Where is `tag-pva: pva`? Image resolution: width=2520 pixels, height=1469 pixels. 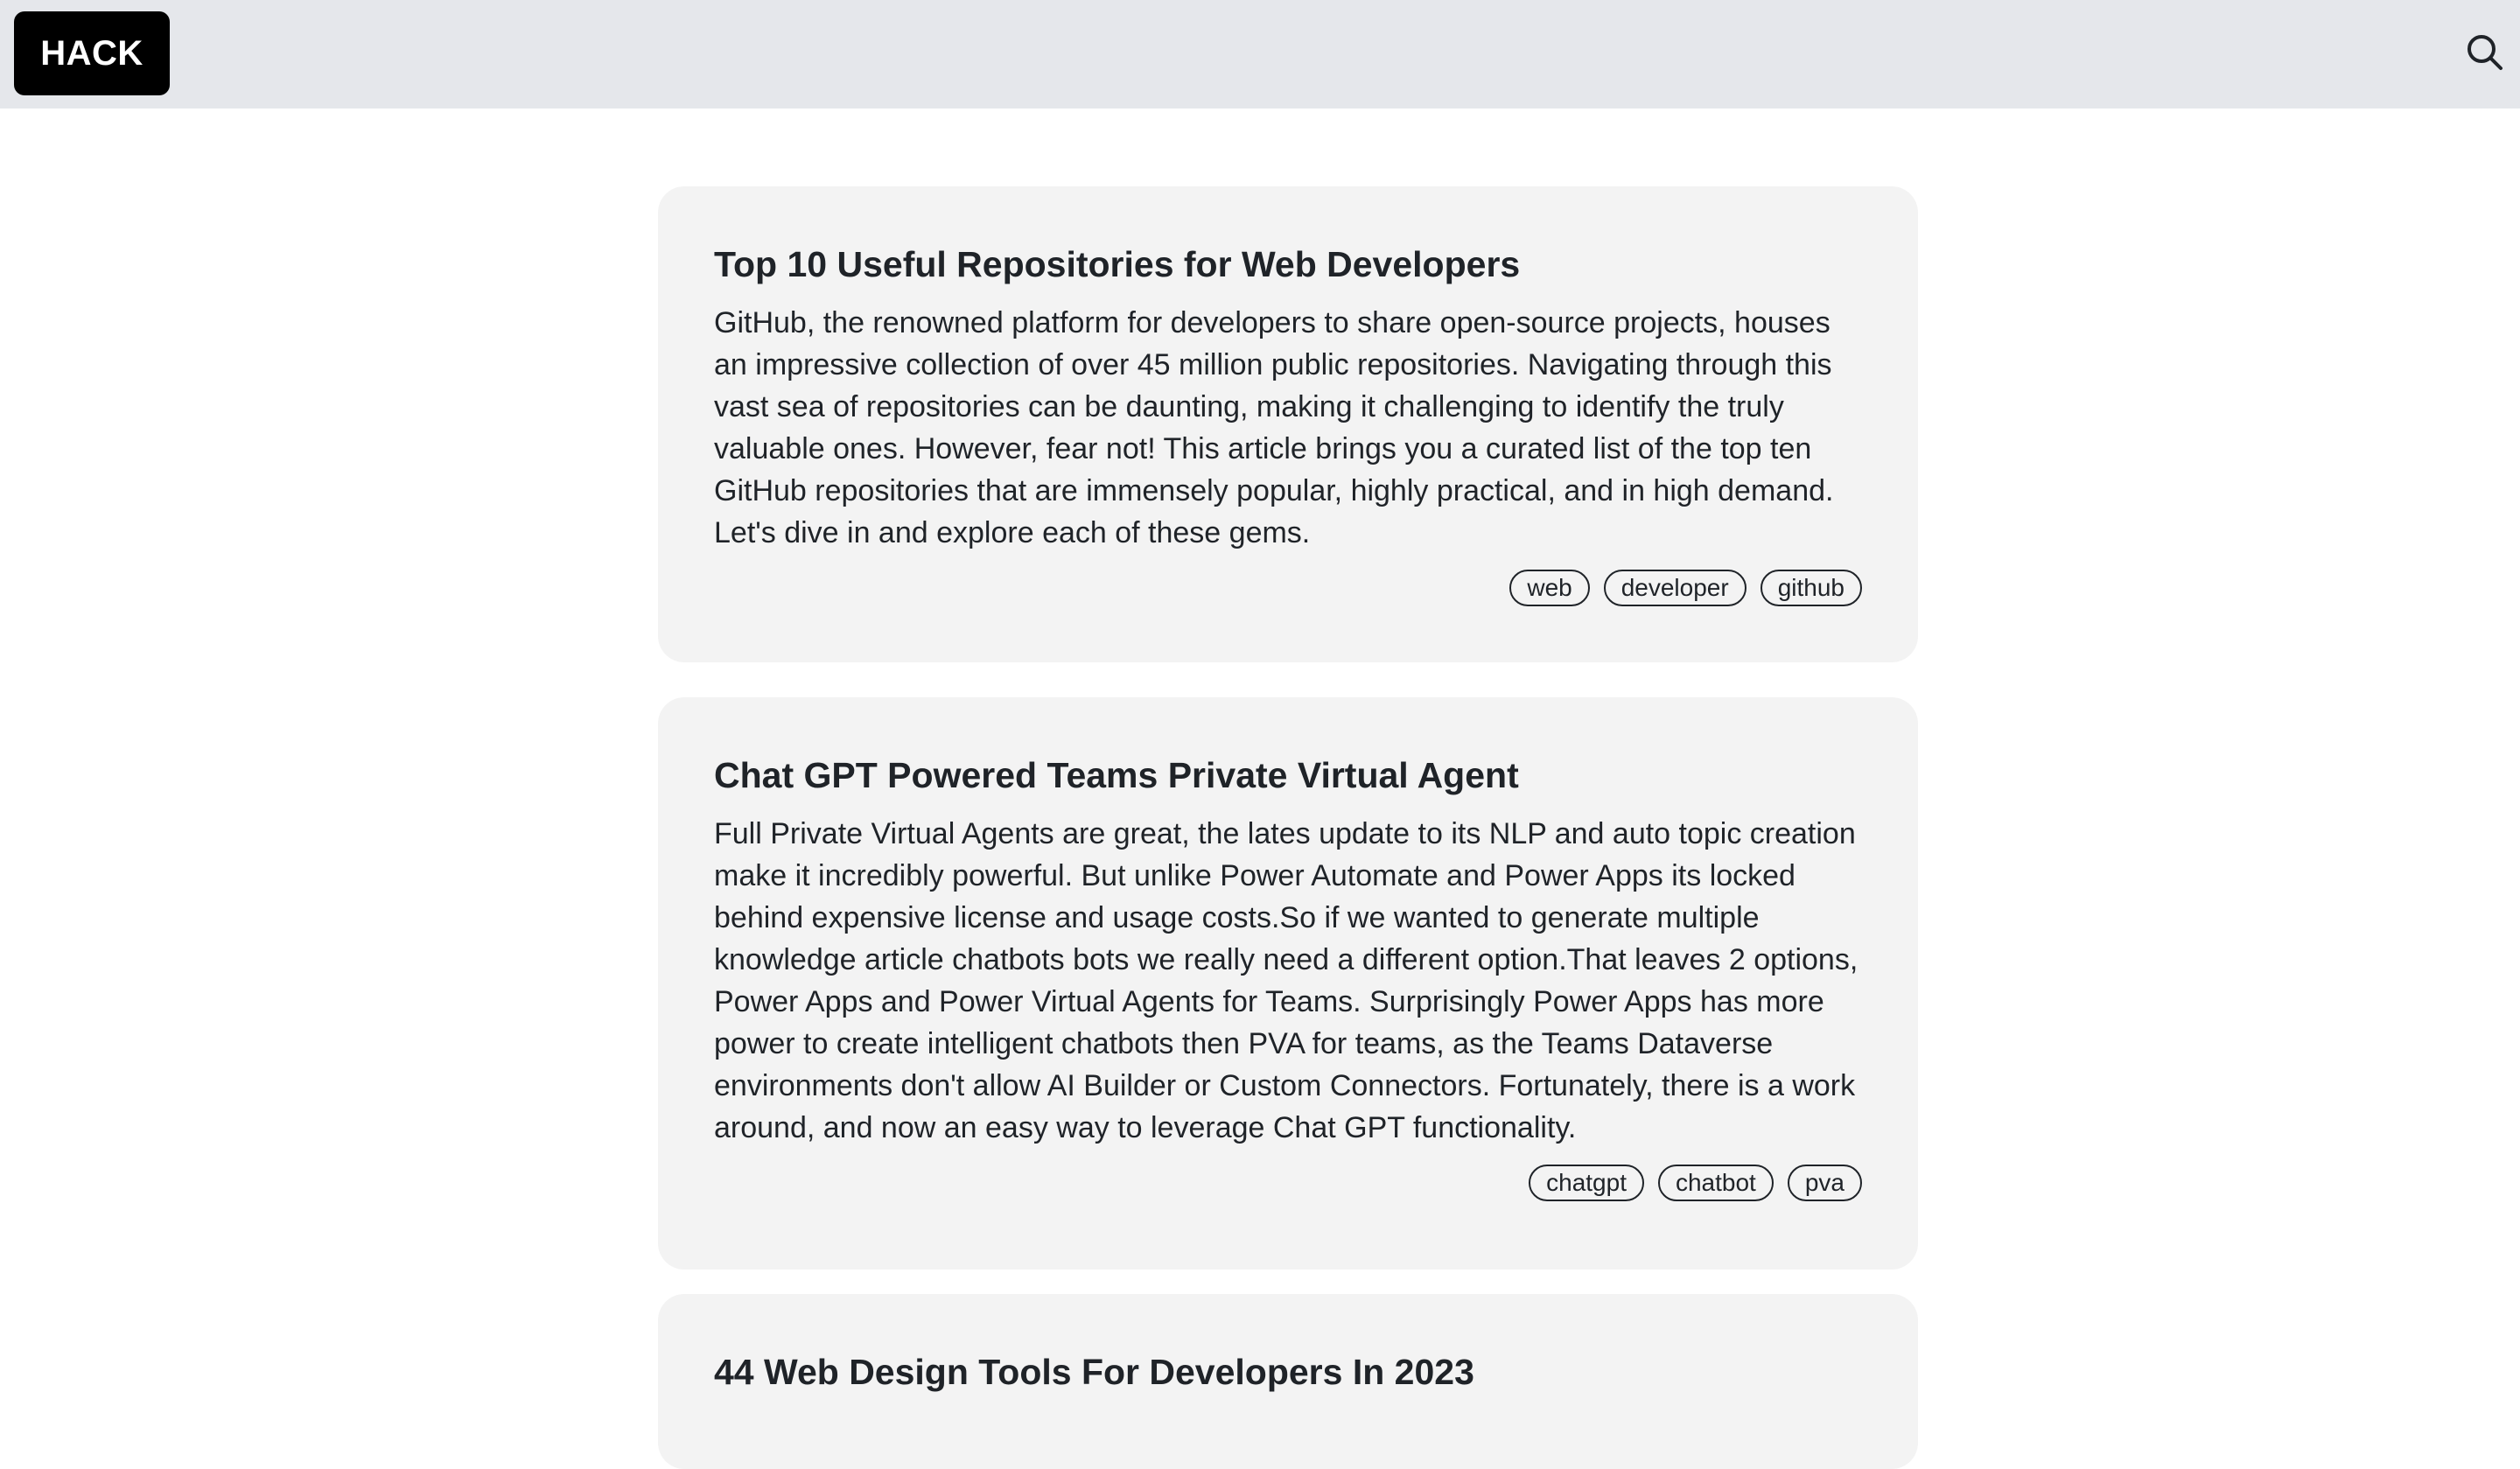 tag-pva: pva is located at coordinates (1824, 1183).